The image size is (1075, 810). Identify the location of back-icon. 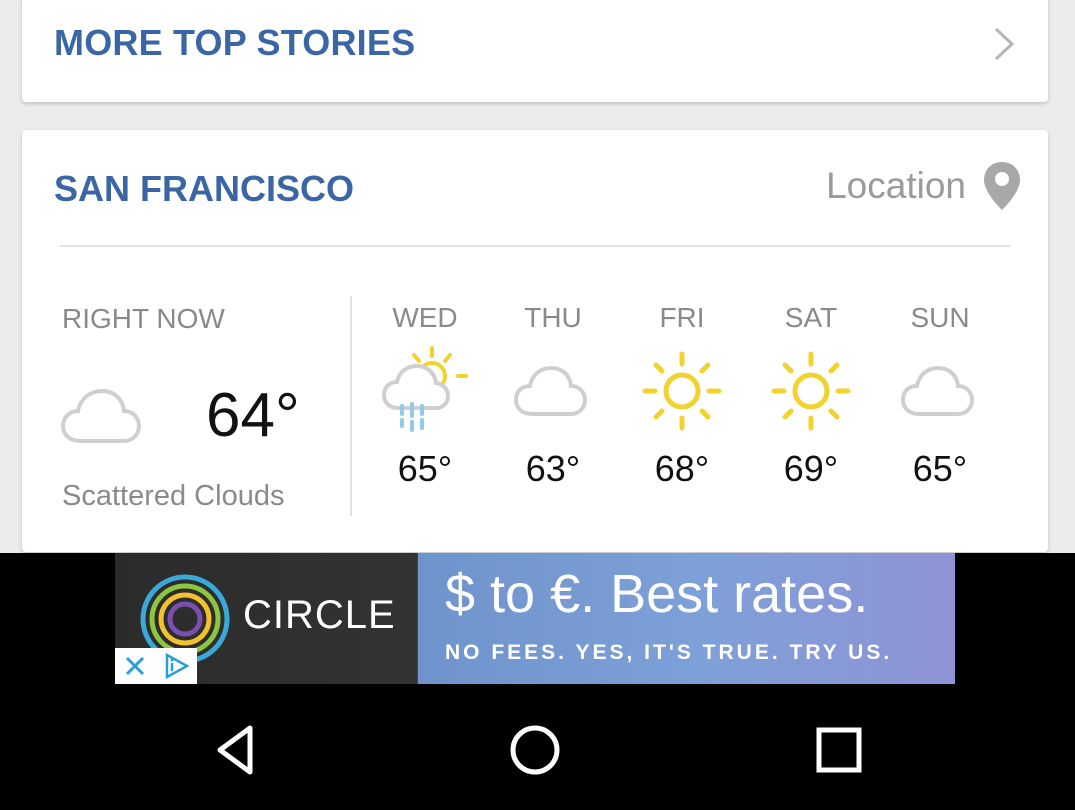
(236, 750).